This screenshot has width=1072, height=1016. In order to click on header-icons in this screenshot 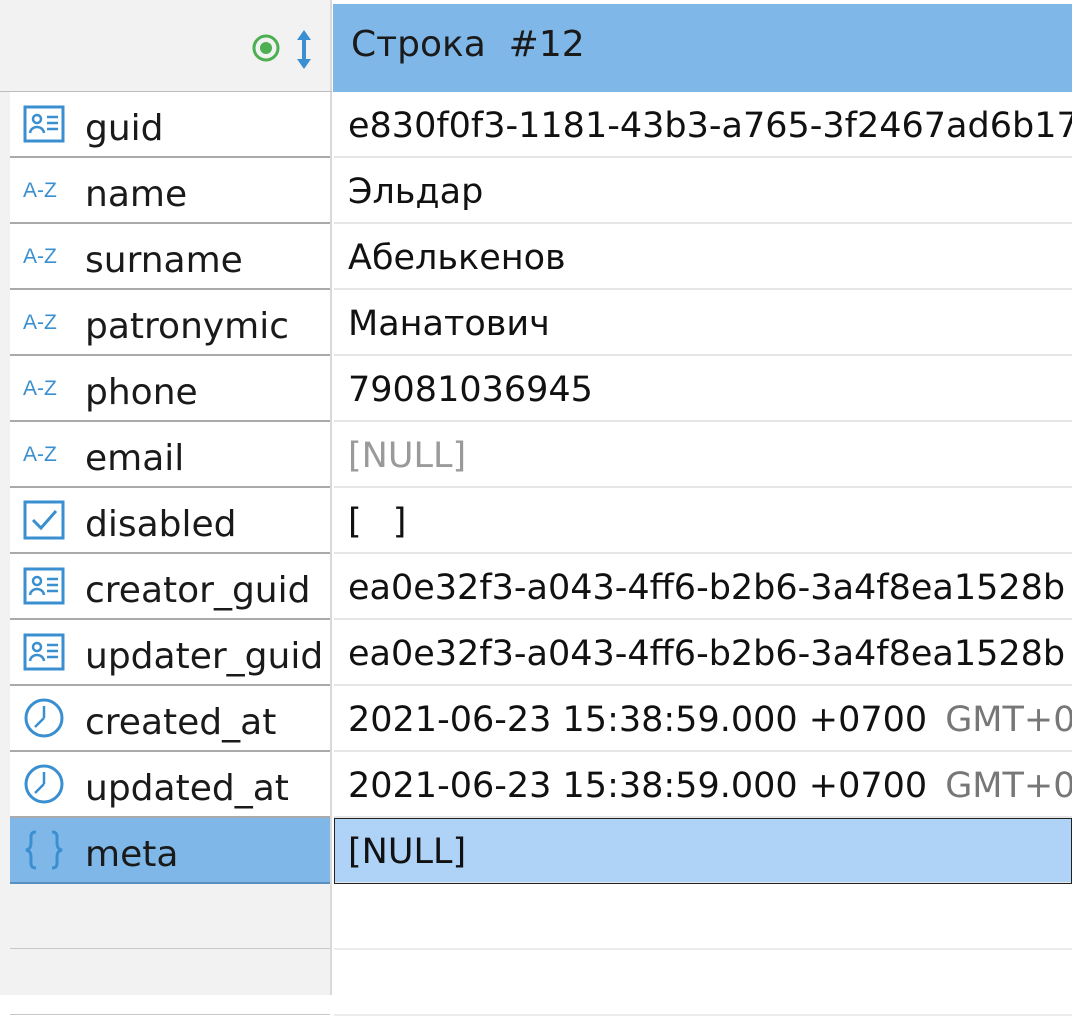, I will do `click(285, 50)`.